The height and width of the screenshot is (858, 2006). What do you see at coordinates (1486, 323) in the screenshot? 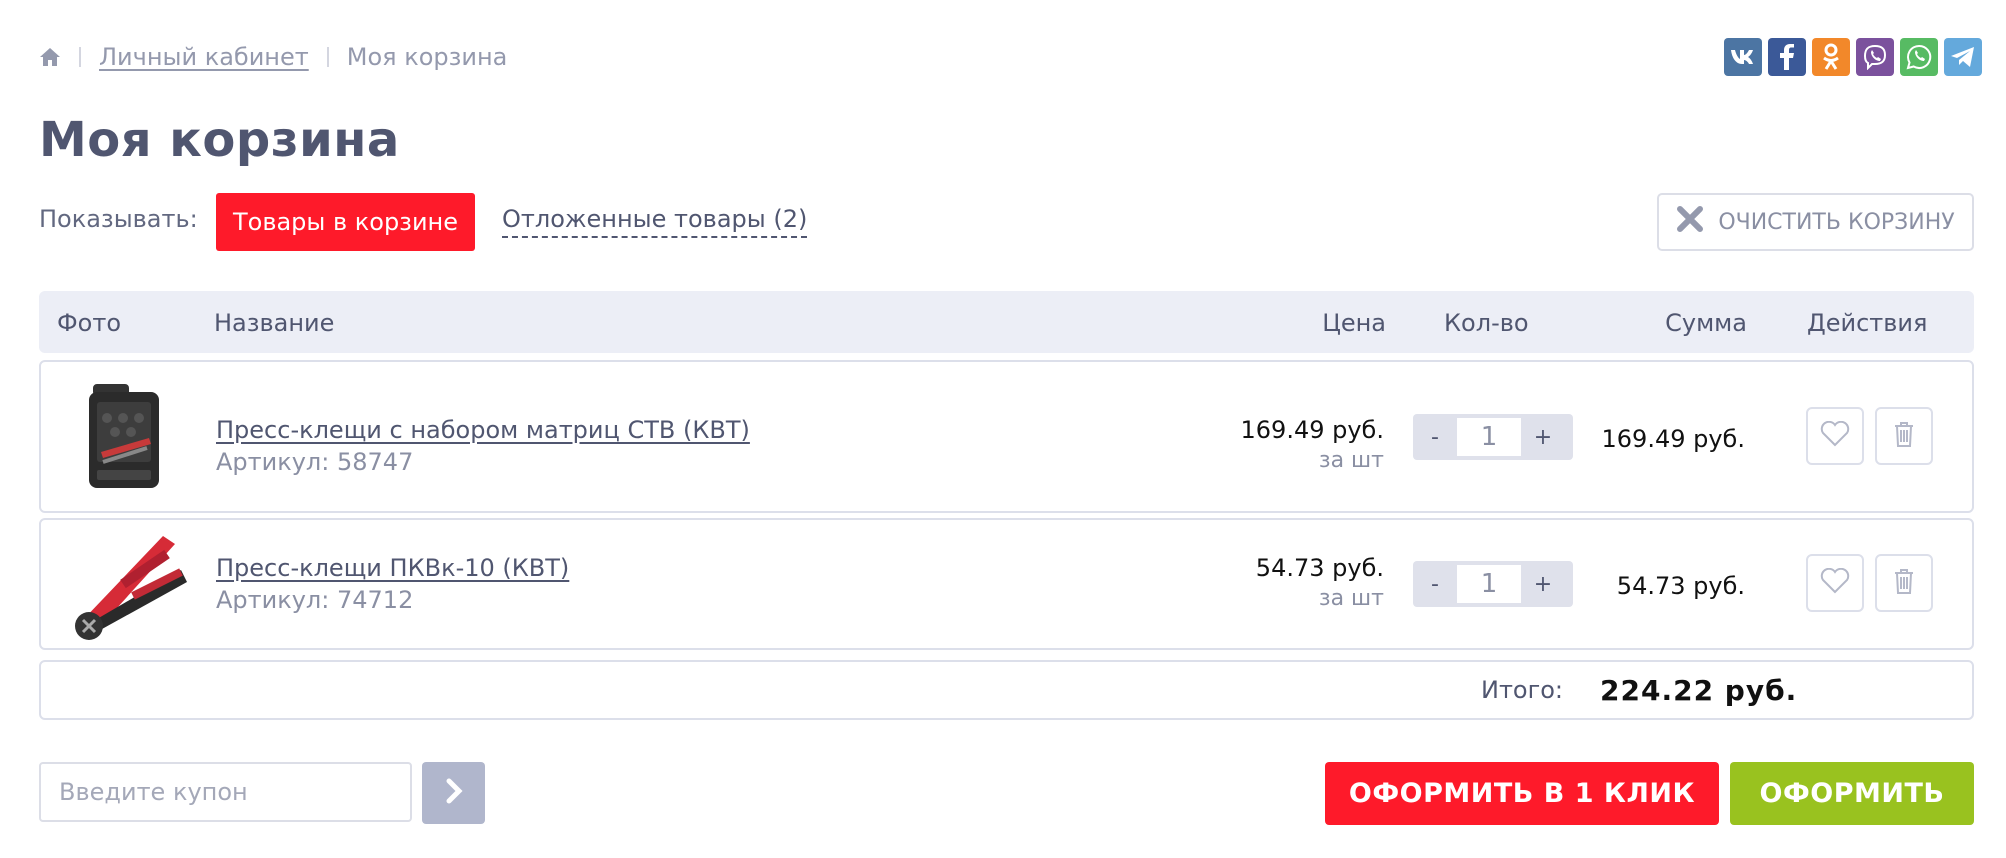
I see `header-qty: Кол-во` at bounding box center [1486, 323].